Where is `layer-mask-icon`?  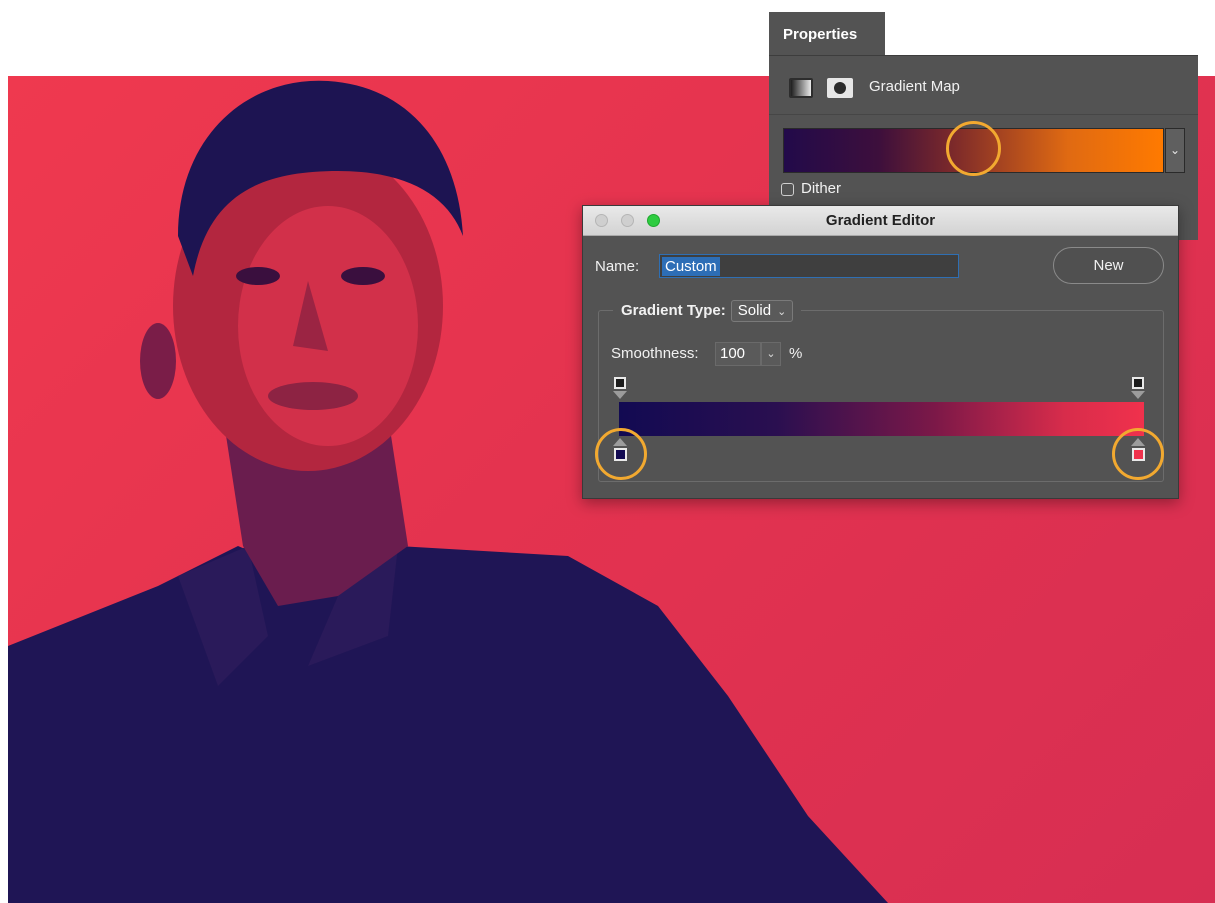 layer-mask-icon is located at coordinates (840, 88).